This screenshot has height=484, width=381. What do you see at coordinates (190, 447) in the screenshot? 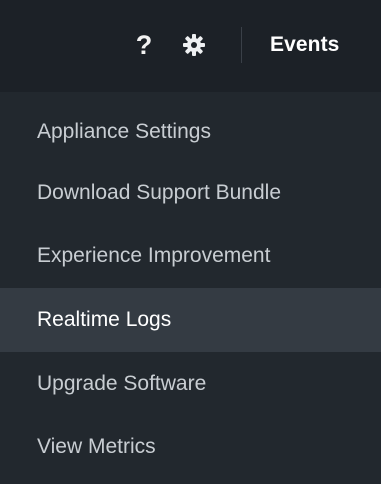
I see `menu-item-view-metrics: View Metrics` at bounding box center [190, 447].